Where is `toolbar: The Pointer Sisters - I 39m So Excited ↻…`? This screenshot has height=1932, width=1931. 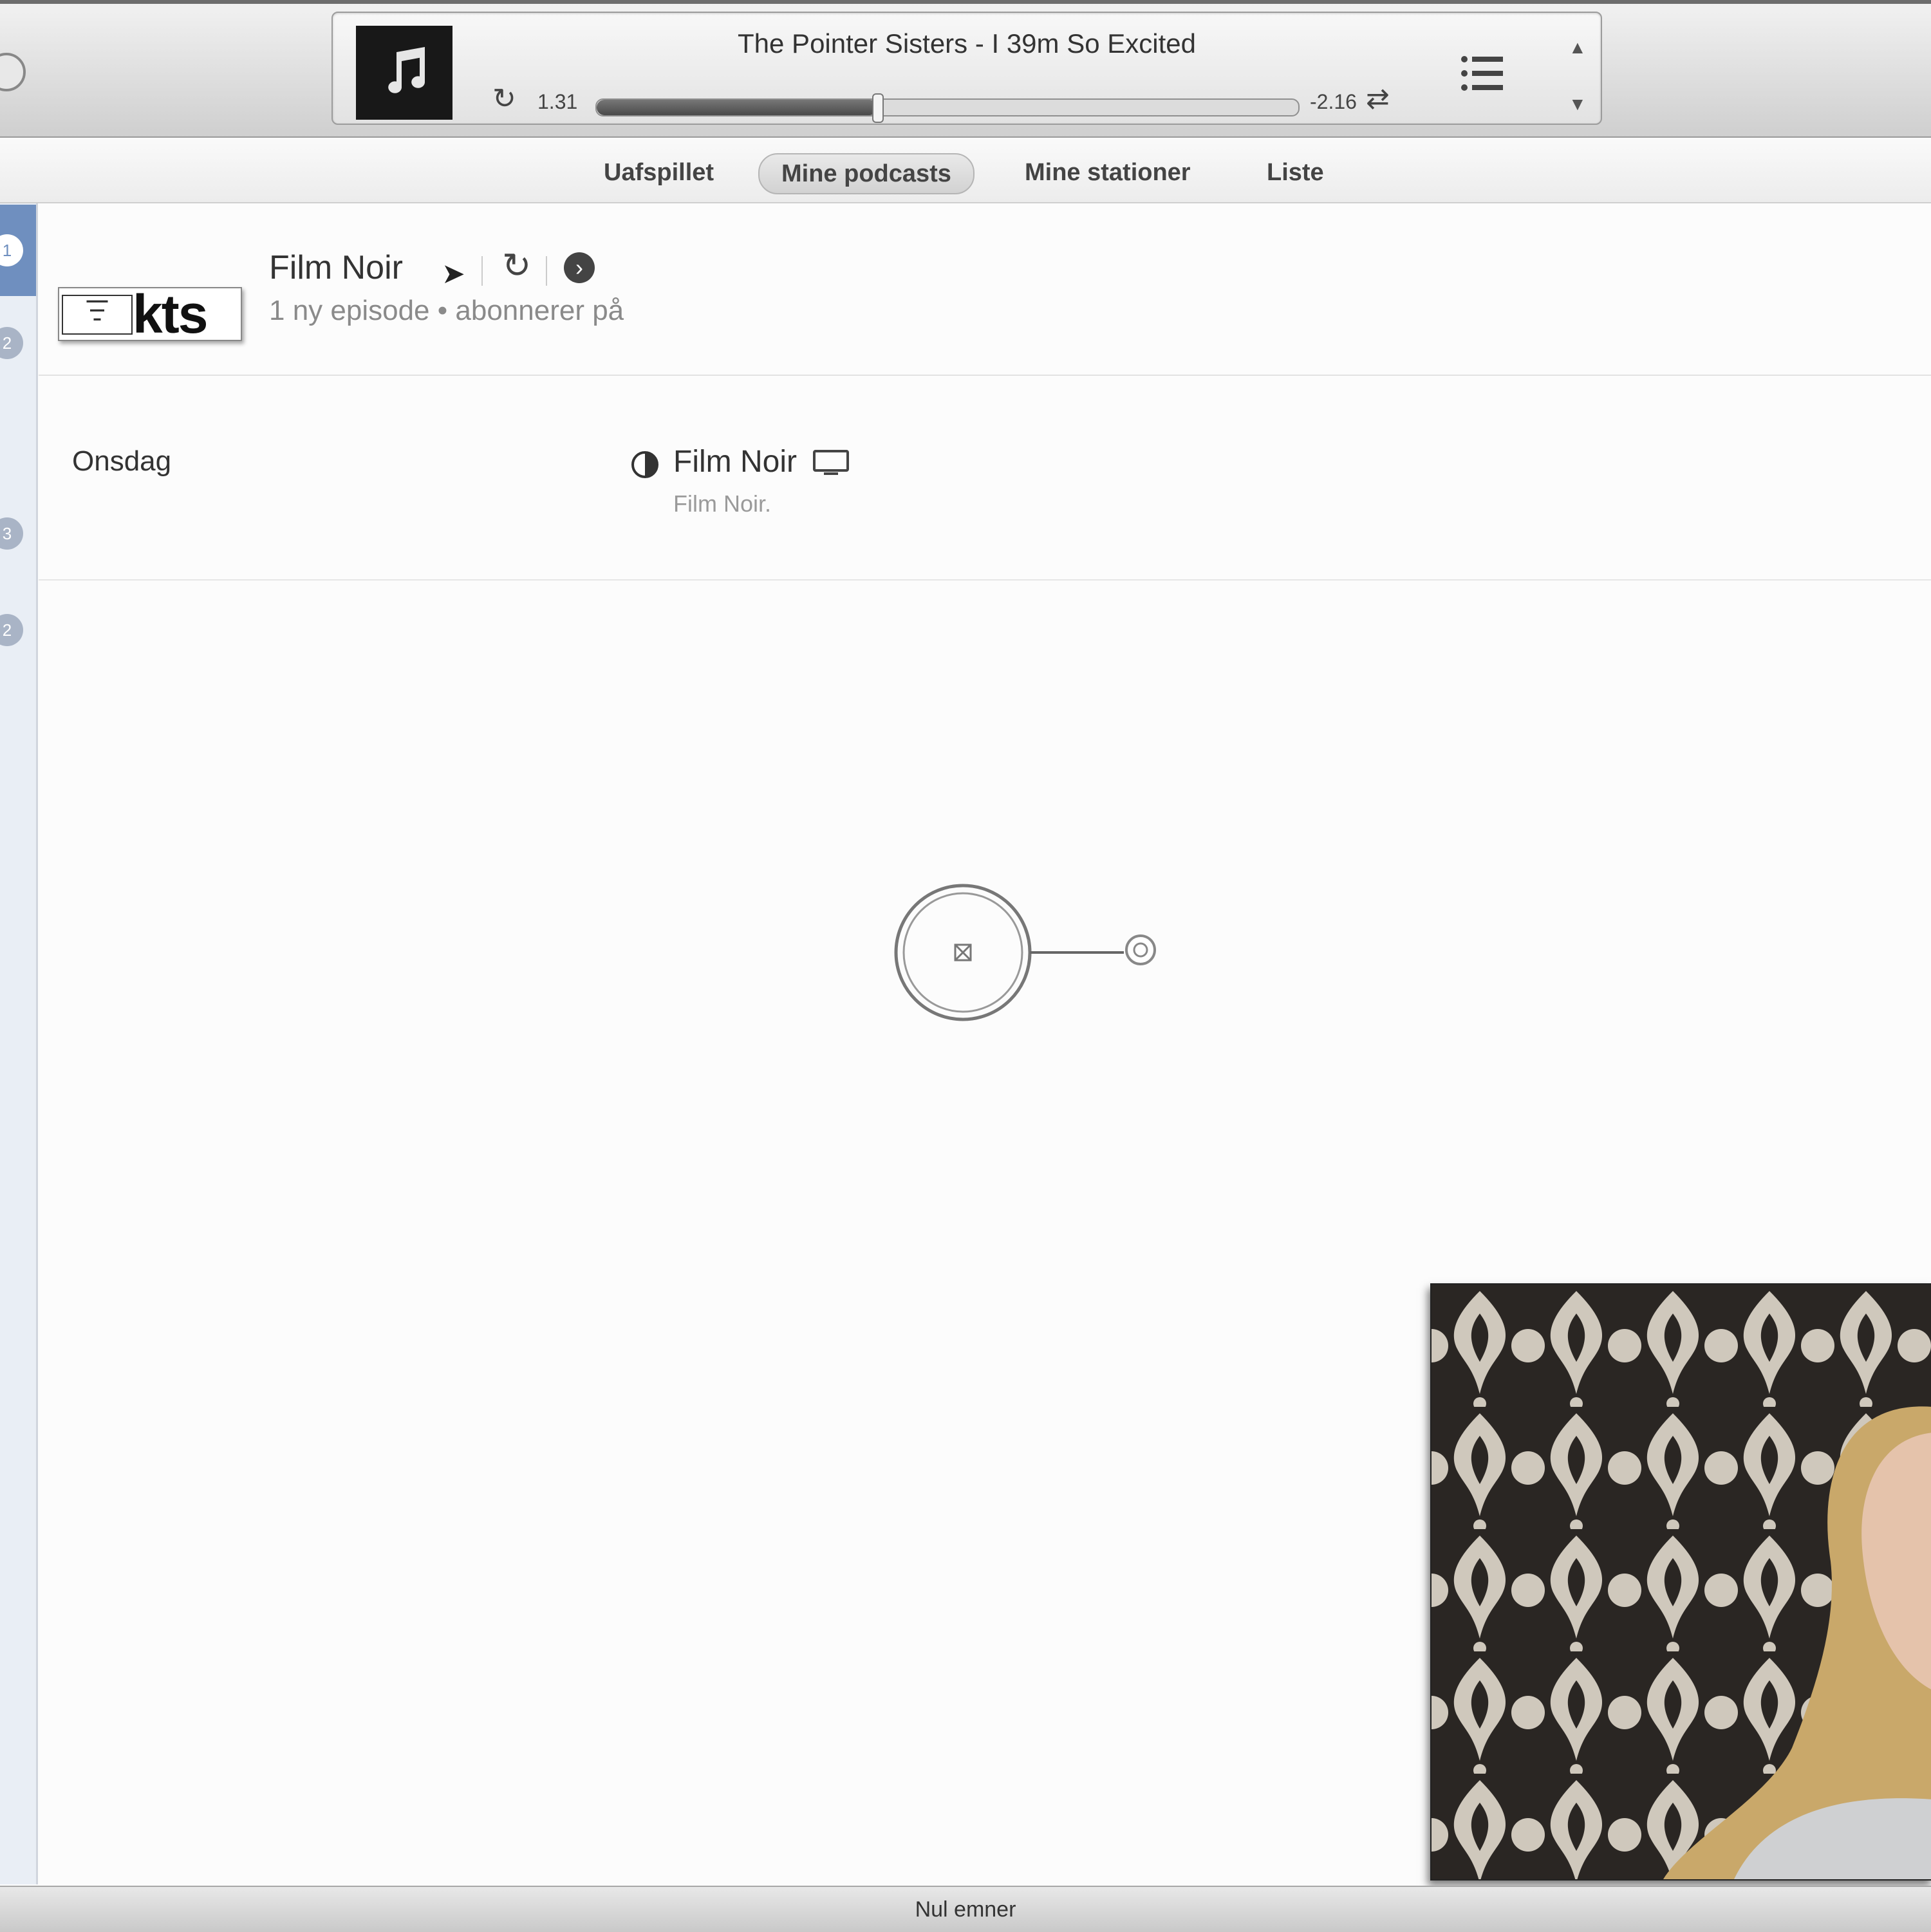 toolbar: The Pointer Sisters - I 39m So Excited ↻… is located at coordinates (966, 69).